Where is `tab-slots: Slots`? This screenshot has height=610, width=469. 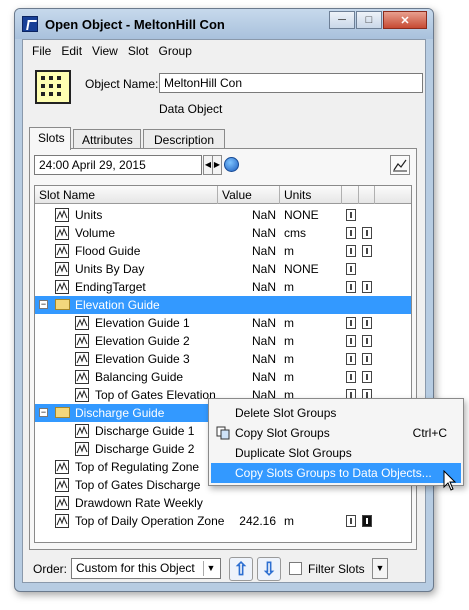 tab-slots: Slots is located at coordinates (50, 138).